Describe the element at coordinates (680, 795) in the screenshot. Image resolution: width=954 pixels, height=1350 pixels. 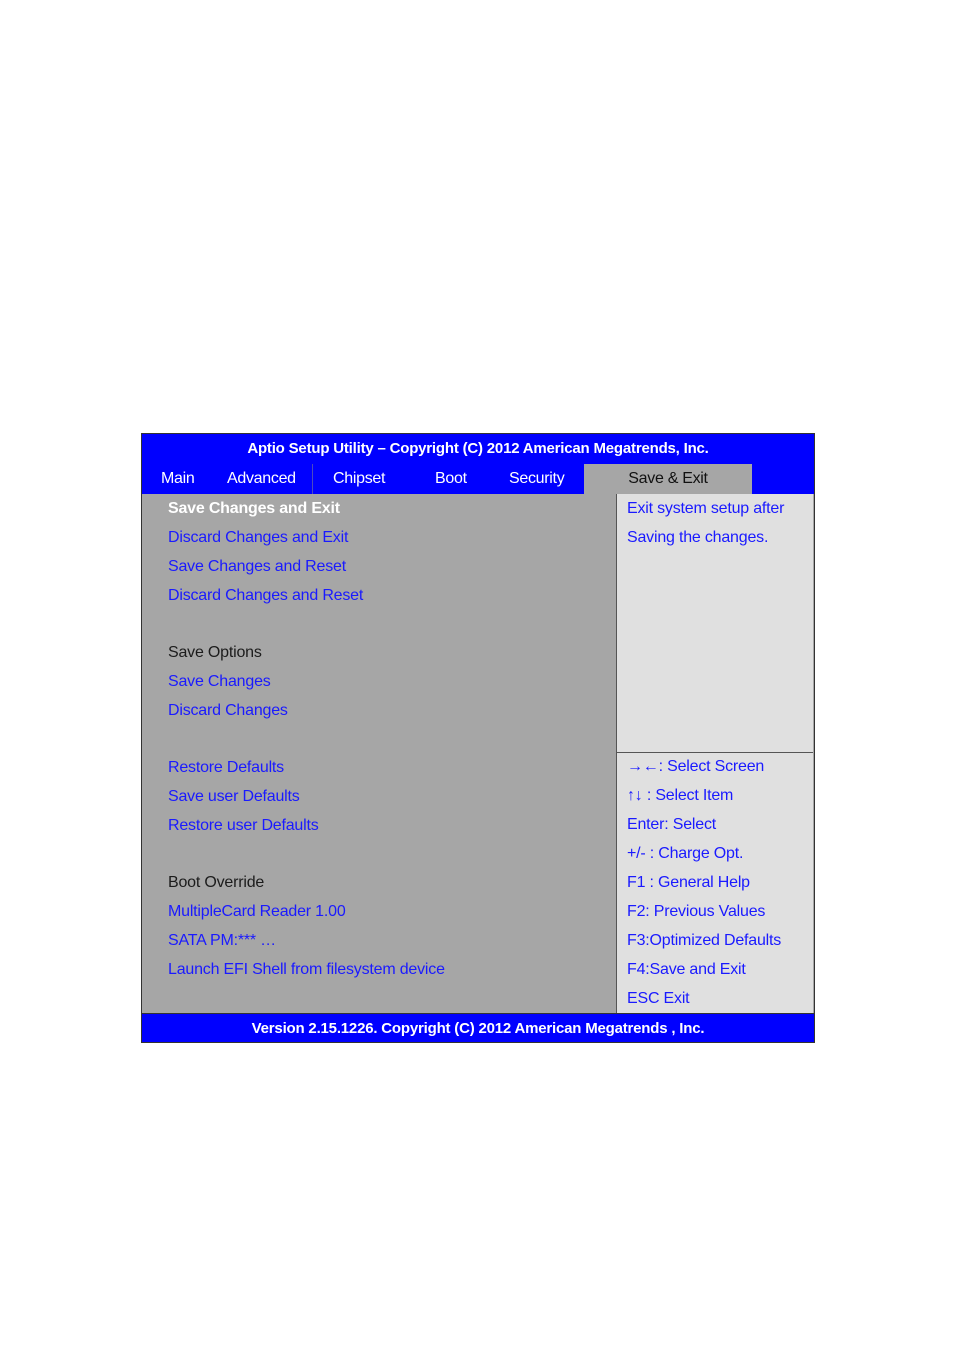
I see `key-hint-select-item: ↑↓ : Select Item` at that location.